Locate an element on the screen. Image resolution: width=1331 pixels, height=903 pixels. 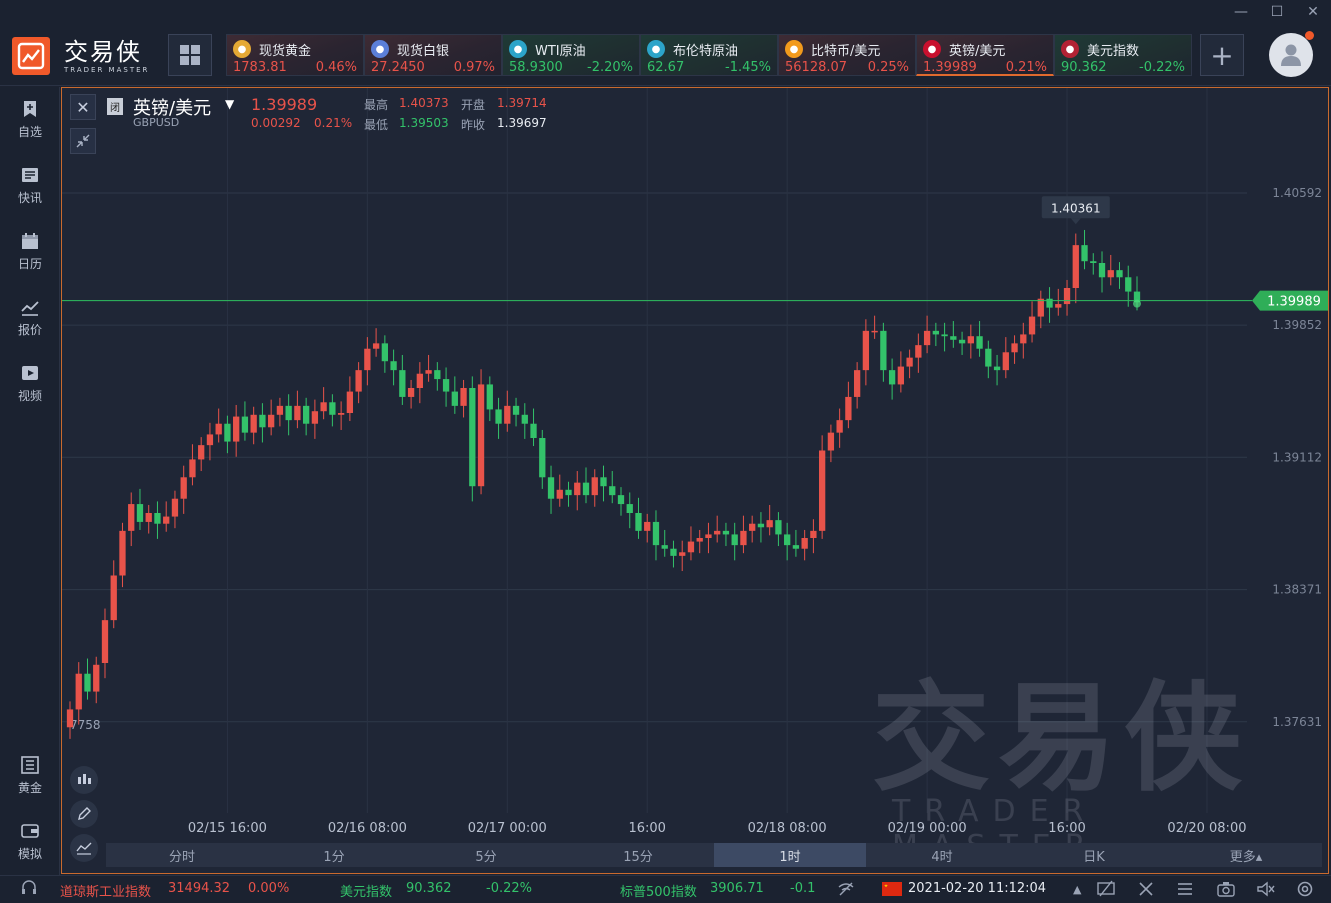
ticker-price: 1.39989 is located at coordinates (950, 67).